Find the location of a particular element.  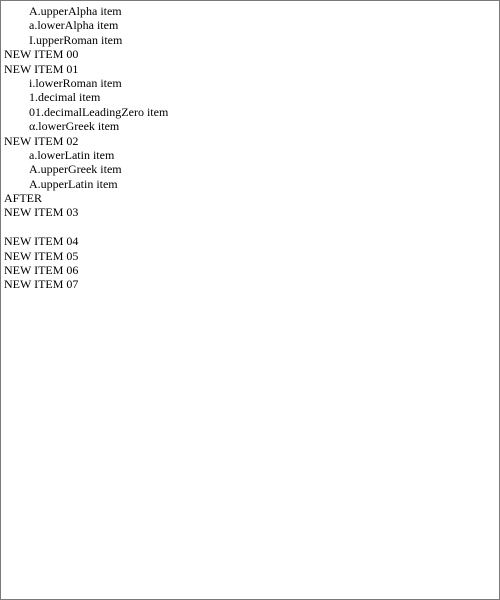

new-item-03: NEW ITEM 03 is located at coordinates (41, 212).